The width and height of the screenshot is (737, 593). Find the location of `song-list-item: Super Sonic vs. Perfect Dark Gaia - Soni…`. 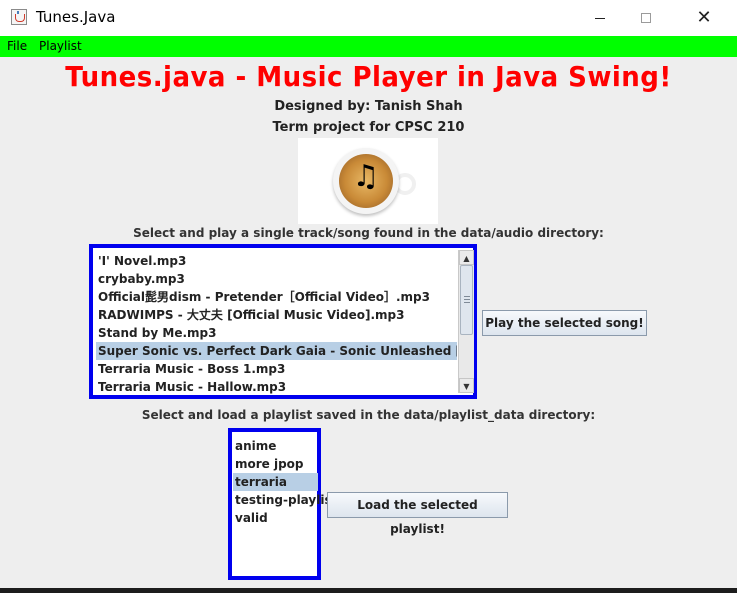

song-list-item: Super Sonic vs. Perfect Dark Gaia - Soni… is located at coordinates (276, 351).